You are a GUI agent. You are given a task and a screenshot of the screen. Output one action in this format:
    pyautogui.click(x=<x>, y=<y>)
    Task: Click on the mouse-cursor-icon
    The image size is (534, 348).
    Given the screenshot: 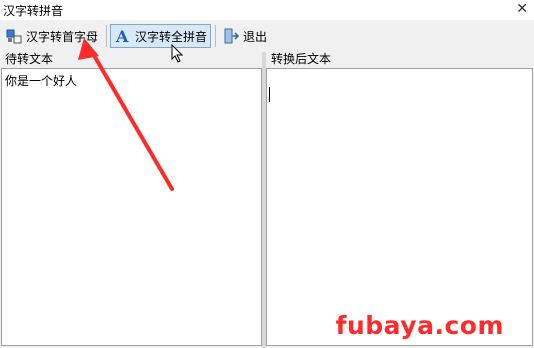 What is the action you would take?
    pyautogui.click(x=177, y=53)
    